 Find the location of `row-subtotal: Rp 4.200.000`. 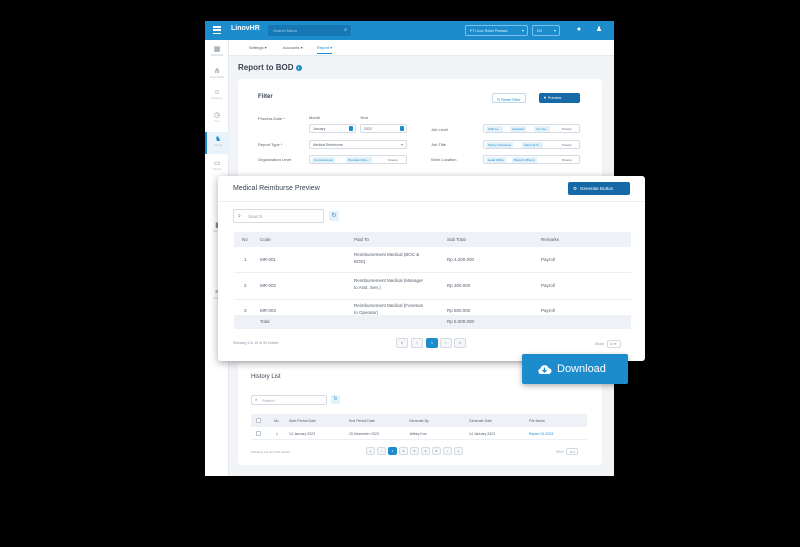

row-subtotal: Rp 4.200.000 is located at coordinates (461, 259).